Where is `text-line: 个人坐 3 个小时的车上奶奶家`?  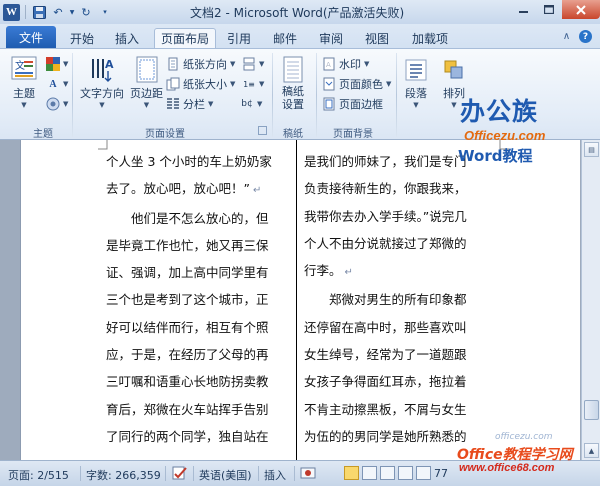 text-line: 个人坐 3 个小时的车上奶奶家 is located at coordinates (189, 161).